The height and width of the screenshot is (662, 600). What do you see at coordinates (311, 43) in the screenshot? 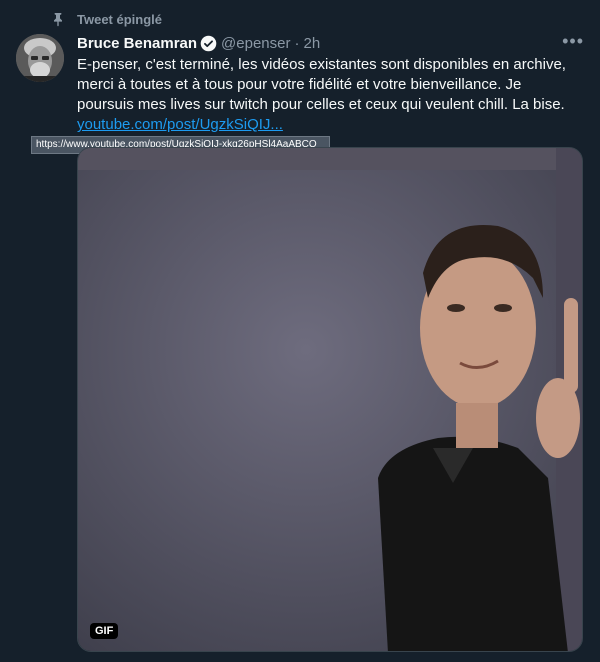
I see `tweet-timestamp: 2h` at bounding box center [311, 43].